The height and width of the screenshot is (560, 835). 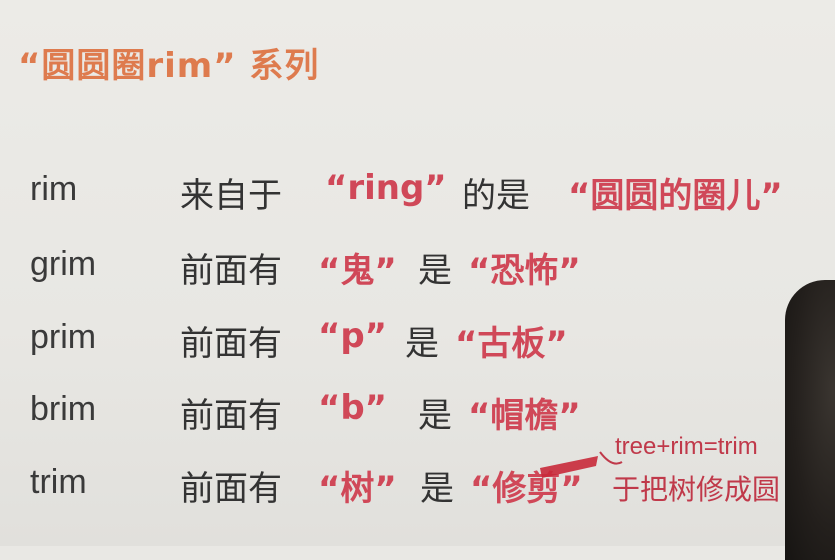 What do you see at coordinates (810, 420) in the screenshot?
I see `presenter-silhouette` at bounding box center [810, 420].